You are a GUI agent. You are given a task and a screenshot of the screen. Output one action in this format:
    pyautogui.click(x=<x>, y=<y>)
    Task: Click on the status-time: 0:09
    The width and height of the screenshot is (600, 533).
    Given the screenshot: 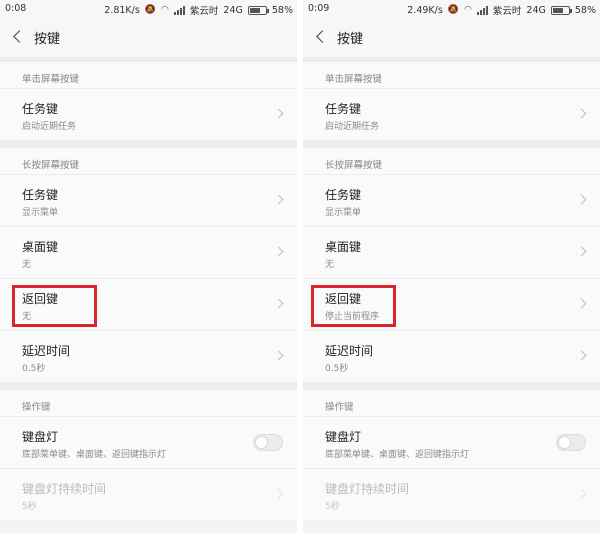 What is the action you would take?
    pyautogui.click(x=319, y=8)
    